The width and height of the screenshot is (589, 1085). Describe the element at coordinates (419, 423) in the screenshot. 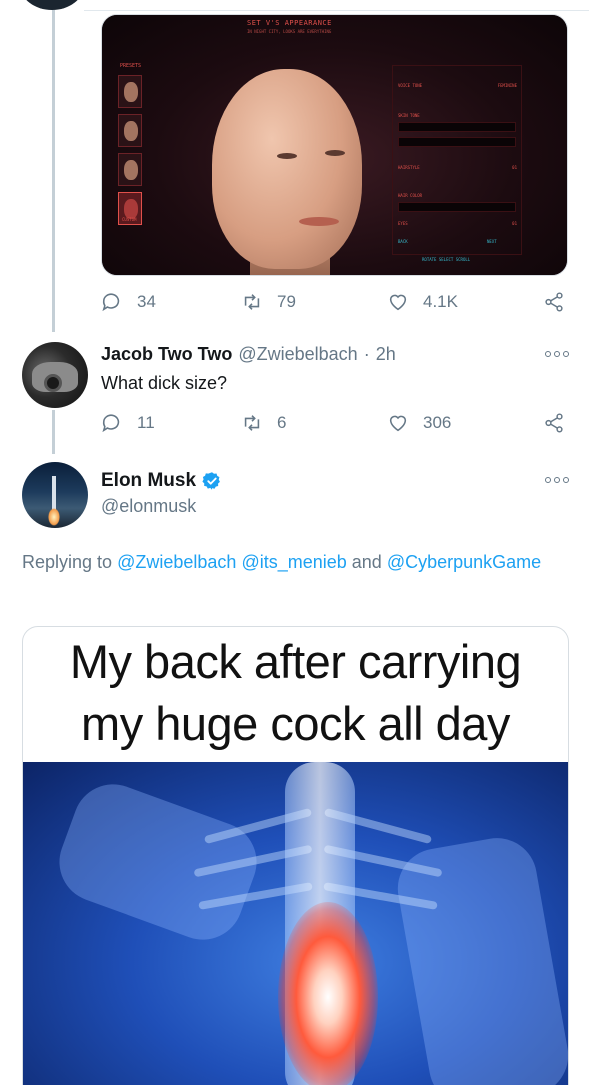

I see `like-button: 306` at that location.